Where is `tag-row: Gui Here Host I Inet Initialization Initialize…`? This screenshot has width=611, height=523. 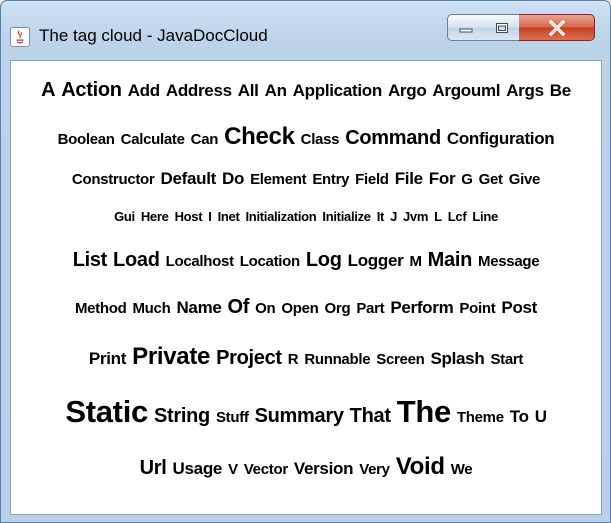 tag-row: Gui Here Host I Inet Initialization Initialize… is located at coordinates (306, 216).